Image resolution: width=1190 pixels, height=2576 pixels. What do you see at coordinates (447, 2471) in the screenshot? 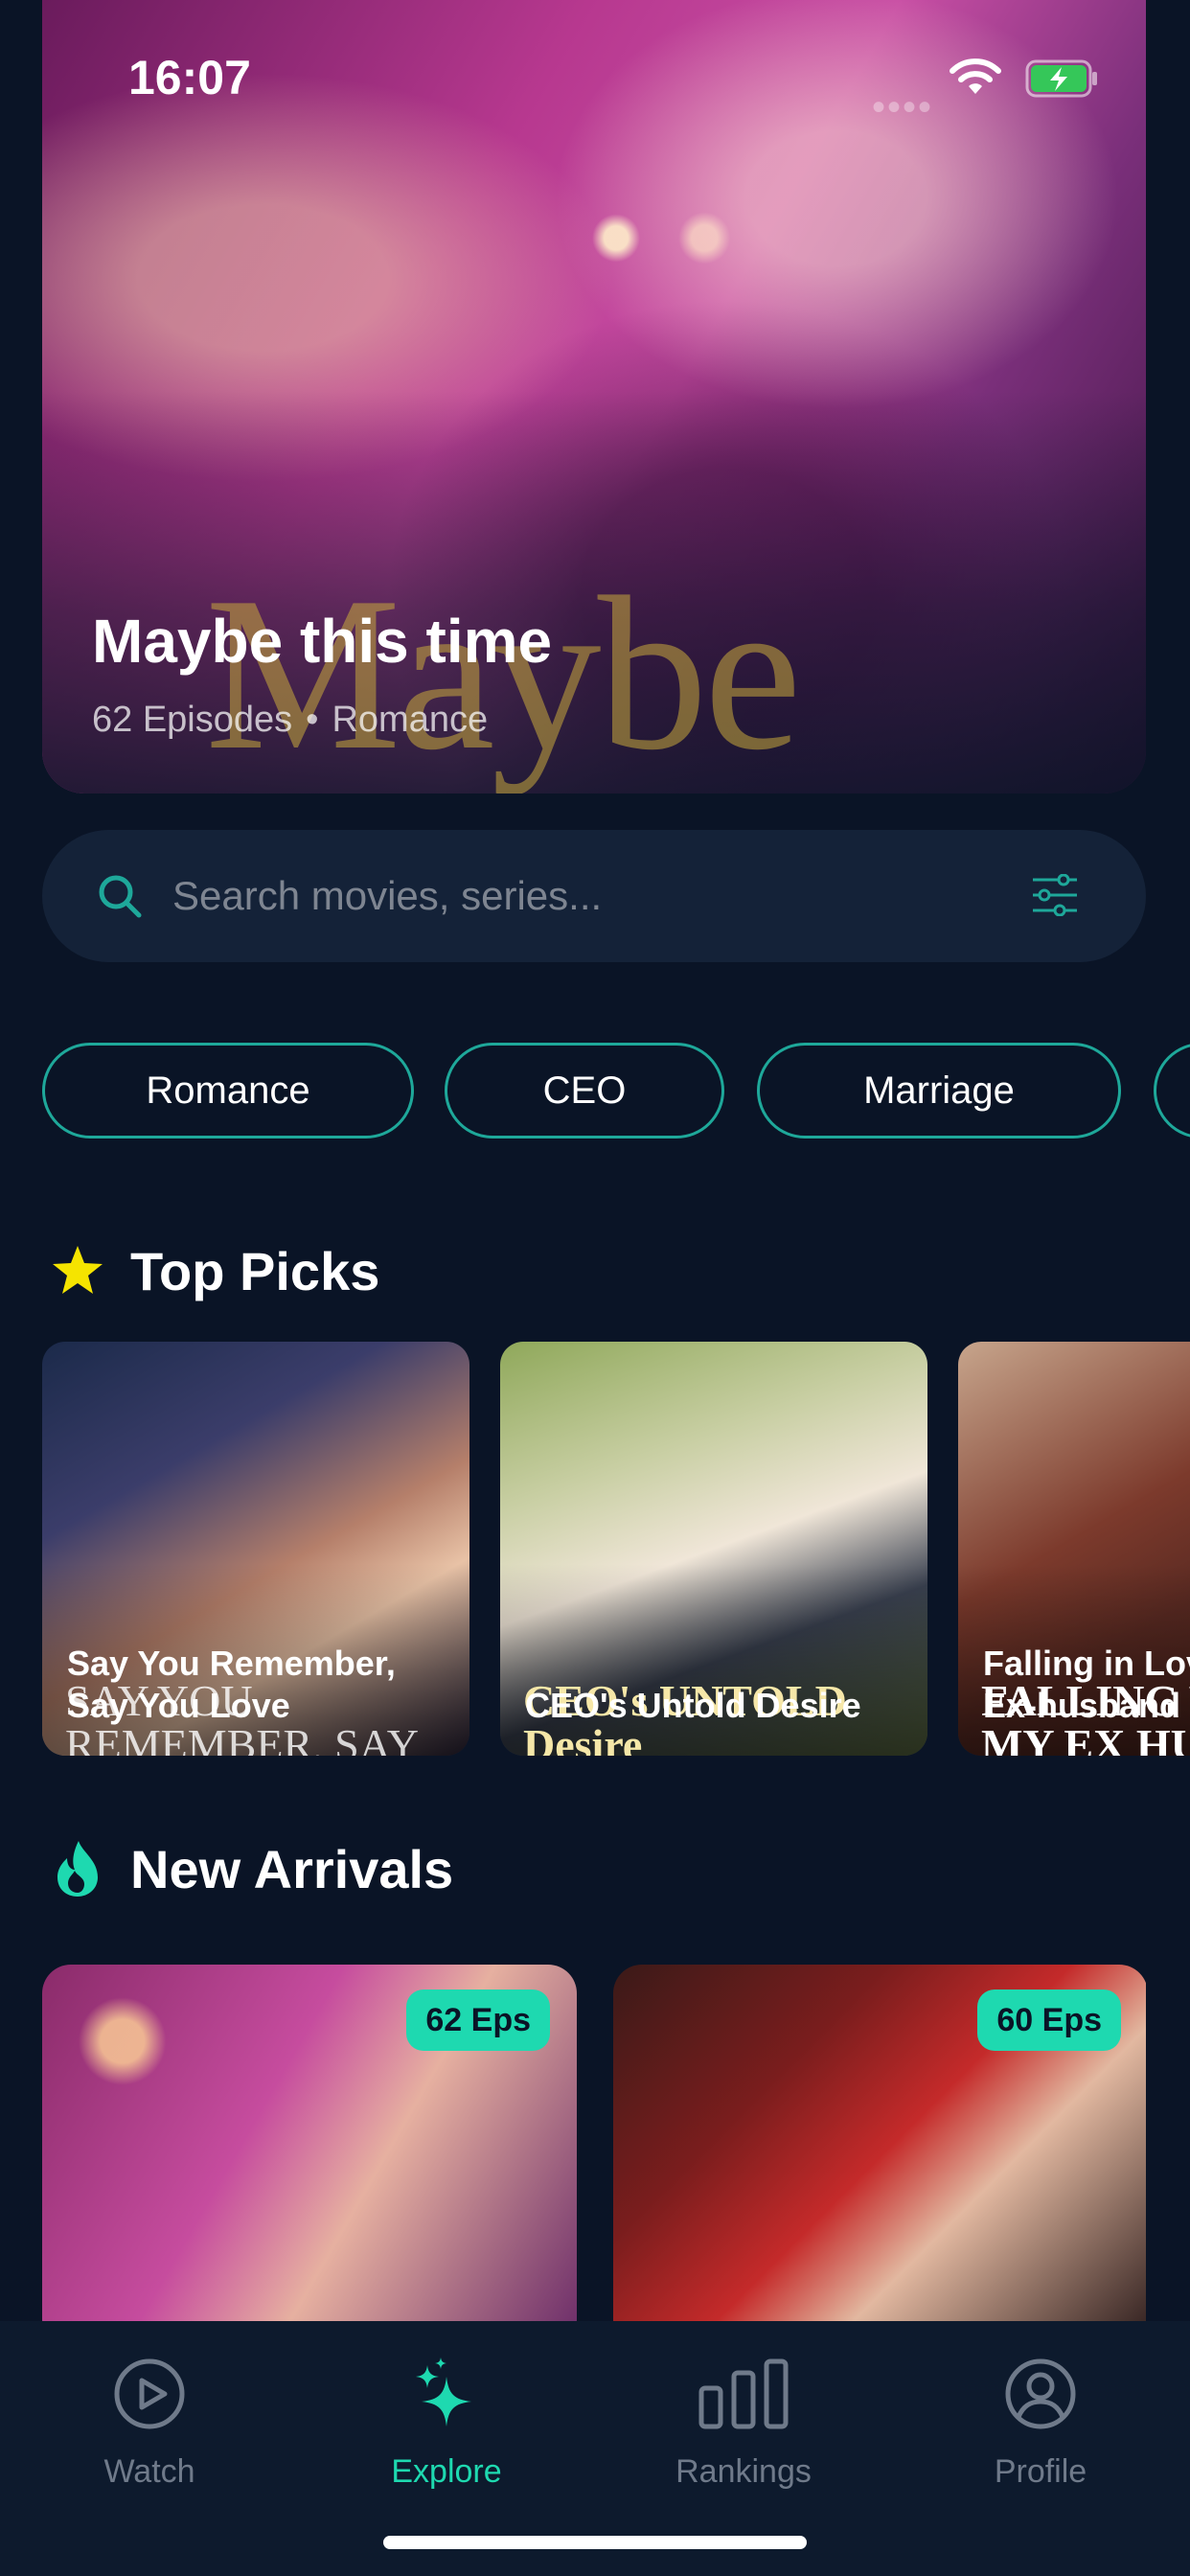
I see `tab-label: Explore` at bounding box center [447, 2471].